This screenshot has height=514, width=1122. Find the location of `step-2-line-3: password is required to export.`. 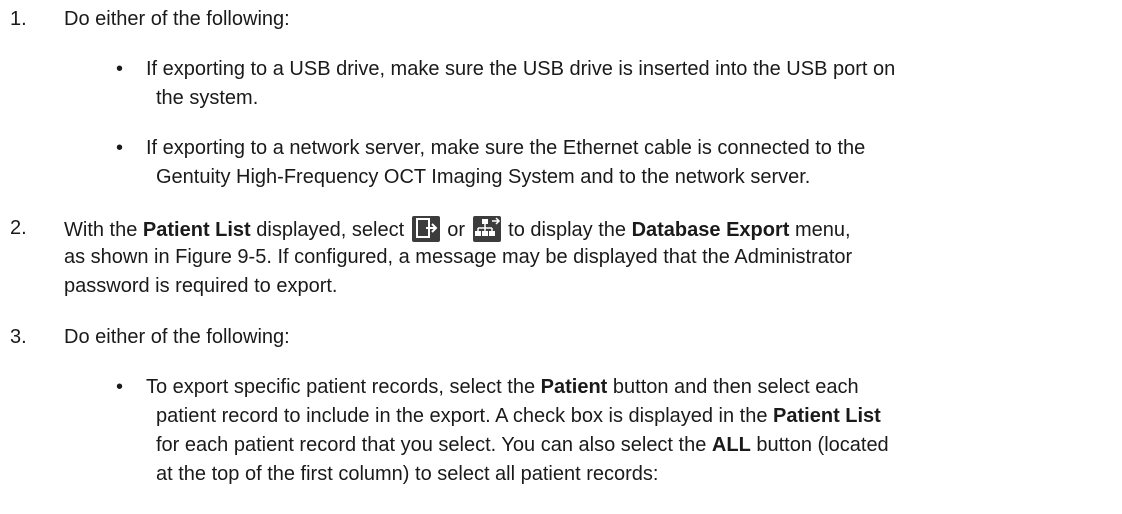

step-2-line-3: password is required to export. is located at coordinates (201, 286).